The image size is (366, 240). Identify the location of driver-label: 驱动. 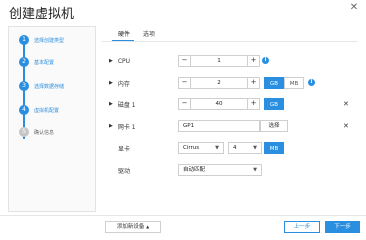
(124, 171).